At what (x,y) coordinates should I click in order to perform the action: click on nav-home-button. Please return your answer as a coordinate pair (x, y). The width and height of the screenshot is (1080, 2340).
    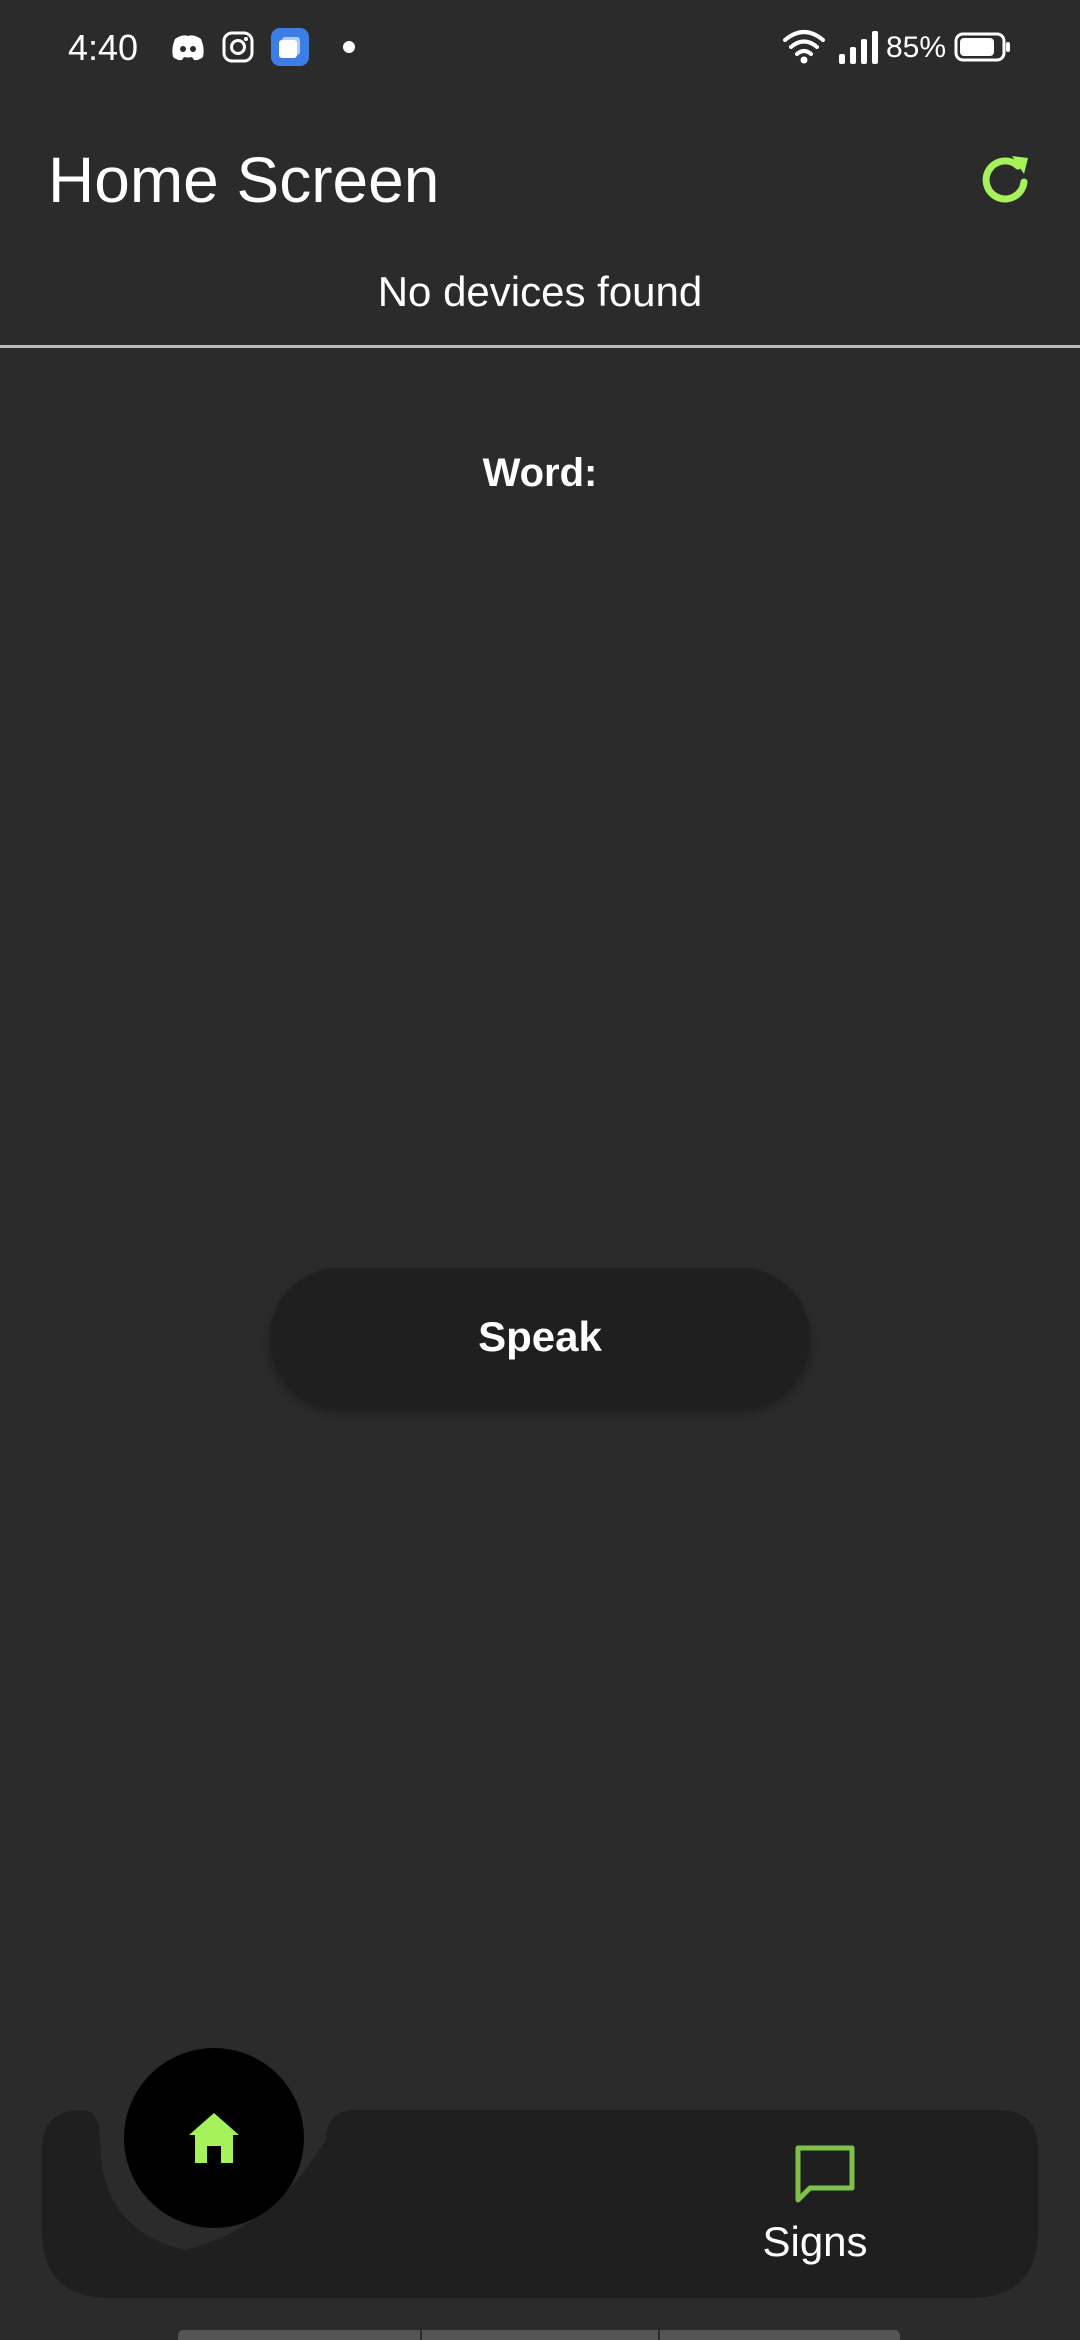
    Looking at the image, I should click on (214, 2138).